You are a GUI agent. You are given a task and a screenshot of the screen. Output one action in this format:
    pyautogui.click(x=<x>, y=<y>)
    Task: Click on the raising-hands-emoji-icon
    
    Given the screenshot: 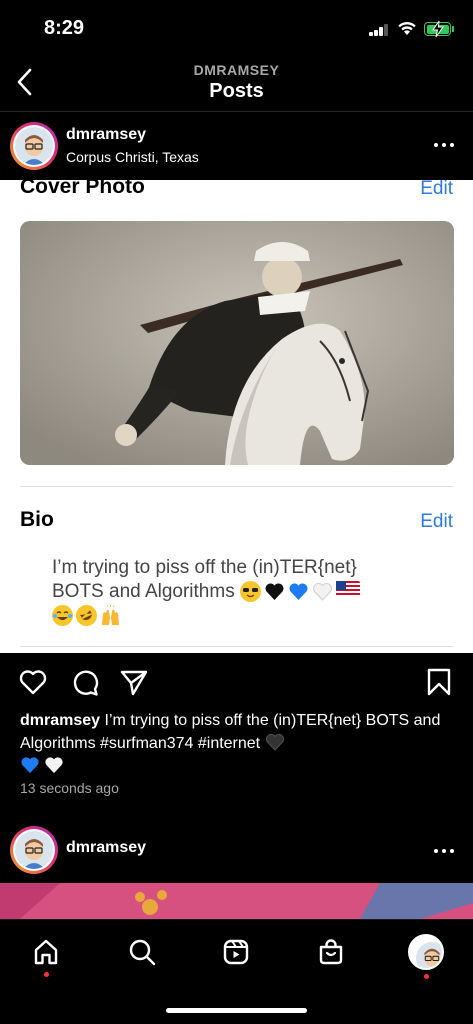 What is the action you would take?
    pyautogui.click(x=110, y=615)
    